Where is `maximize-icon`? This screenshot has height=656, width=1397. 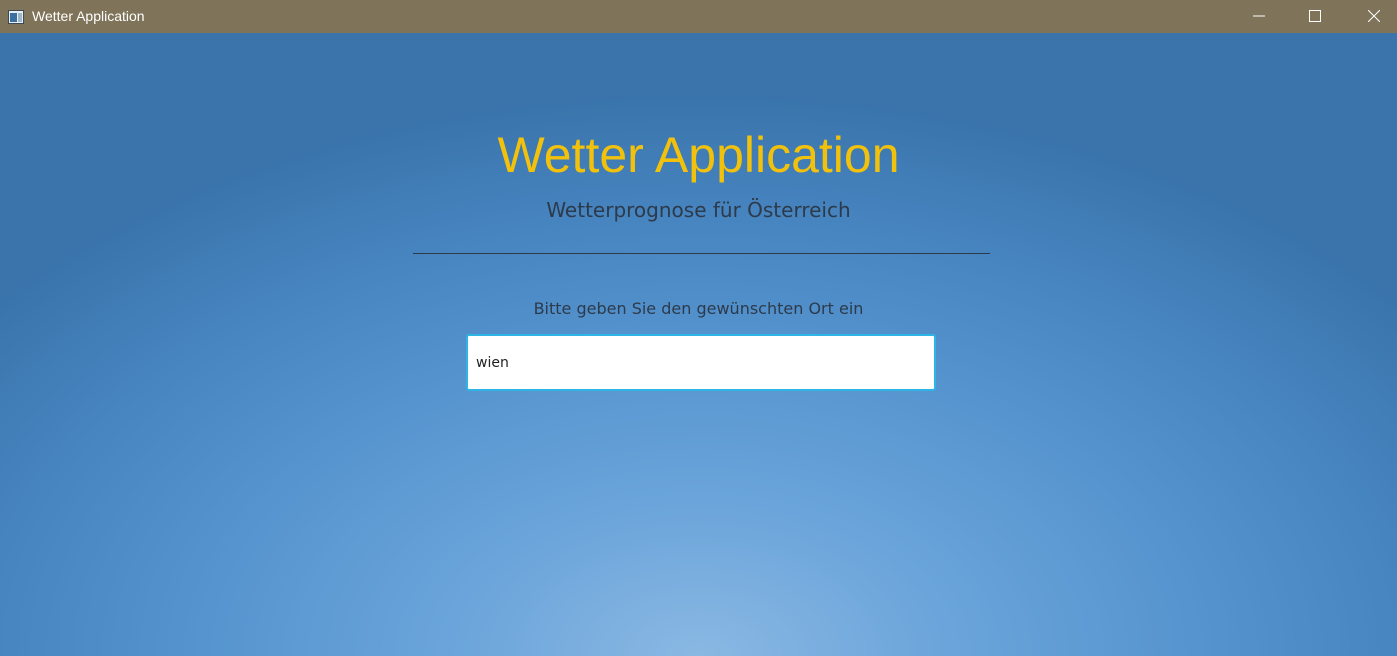 maximize-icon is located at coordinates (1315, 16).